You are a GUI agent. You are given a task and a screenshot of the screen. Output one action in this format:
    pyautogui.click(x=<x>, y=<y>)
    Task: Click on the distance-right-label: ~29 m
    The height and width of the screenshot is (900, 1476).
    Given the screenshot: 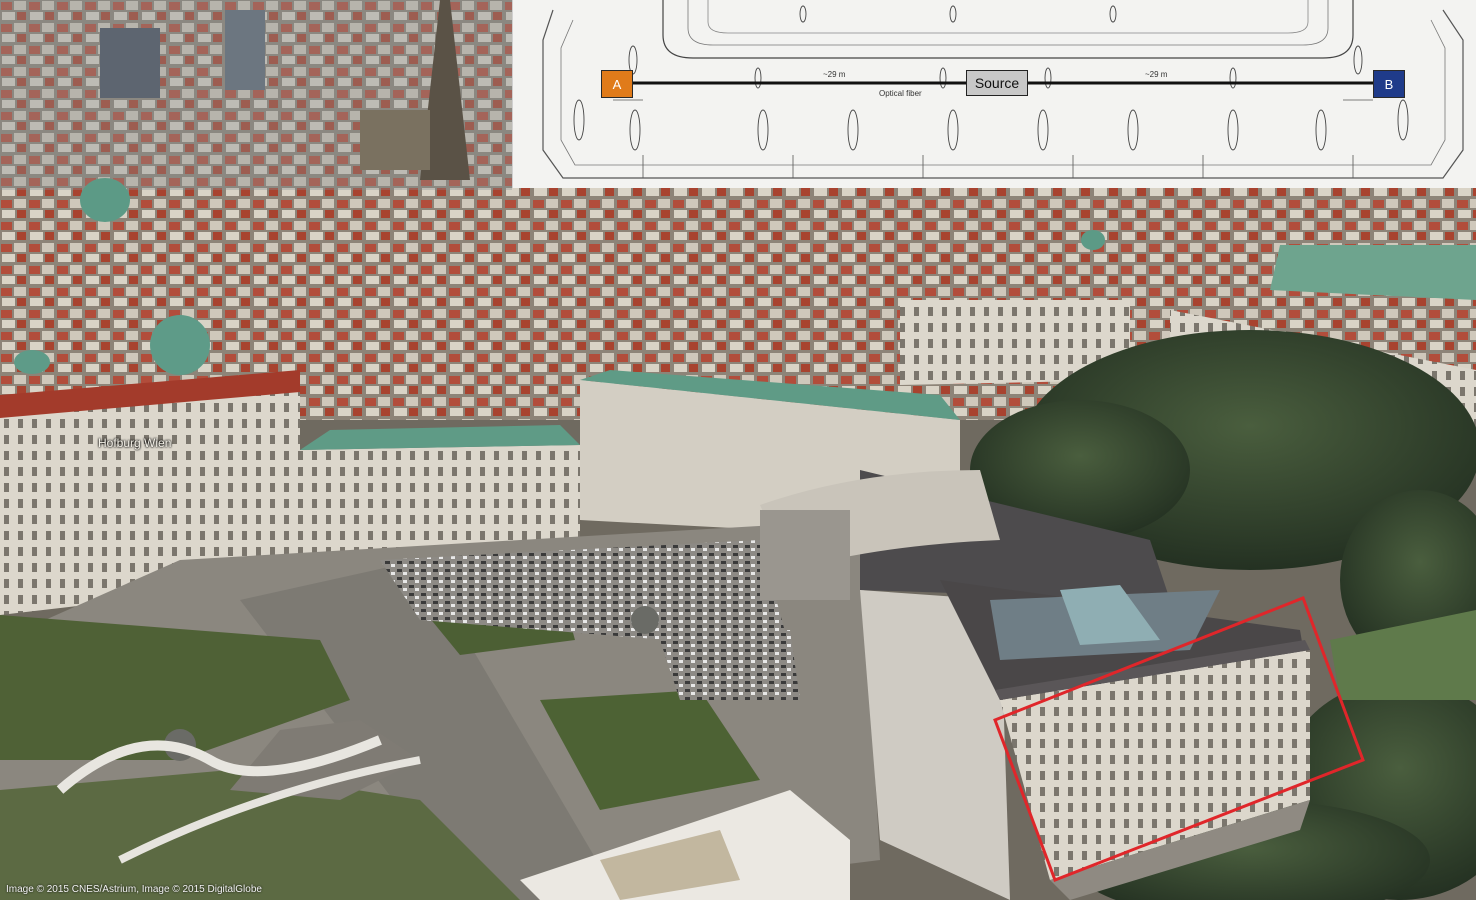 What is the action you would take?
    pyautogui.click(x=1156, y=74)
    